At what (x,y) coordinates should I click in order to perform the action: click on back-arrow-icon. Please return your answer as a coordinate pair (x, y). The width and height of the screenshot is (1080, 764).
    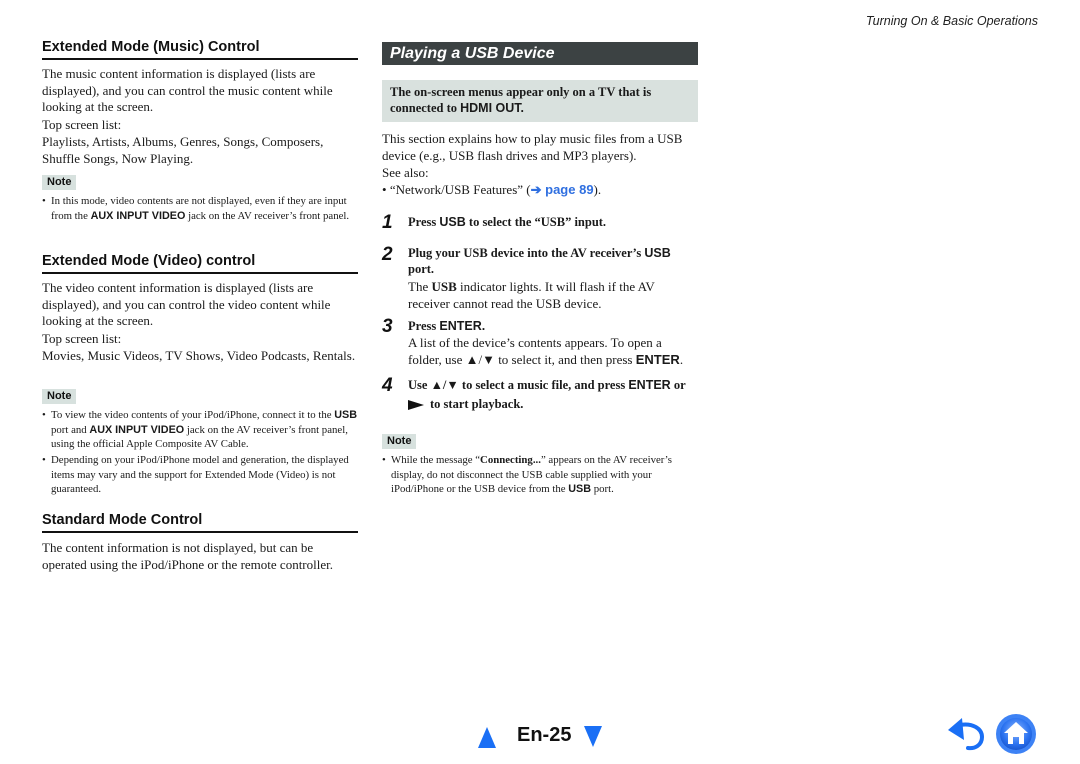
    Looking at the image, I should click on (966, 734).